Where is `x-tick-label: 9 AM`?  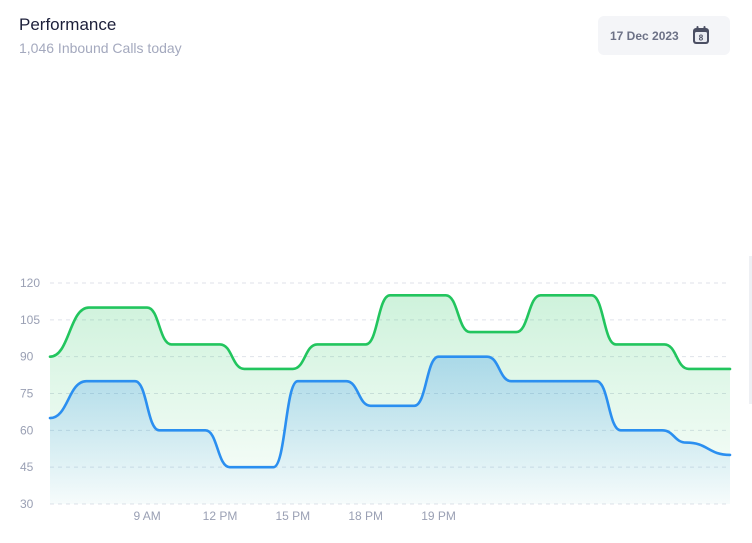
x-tick-label: 9 AM is located at coordinates (146, 516).